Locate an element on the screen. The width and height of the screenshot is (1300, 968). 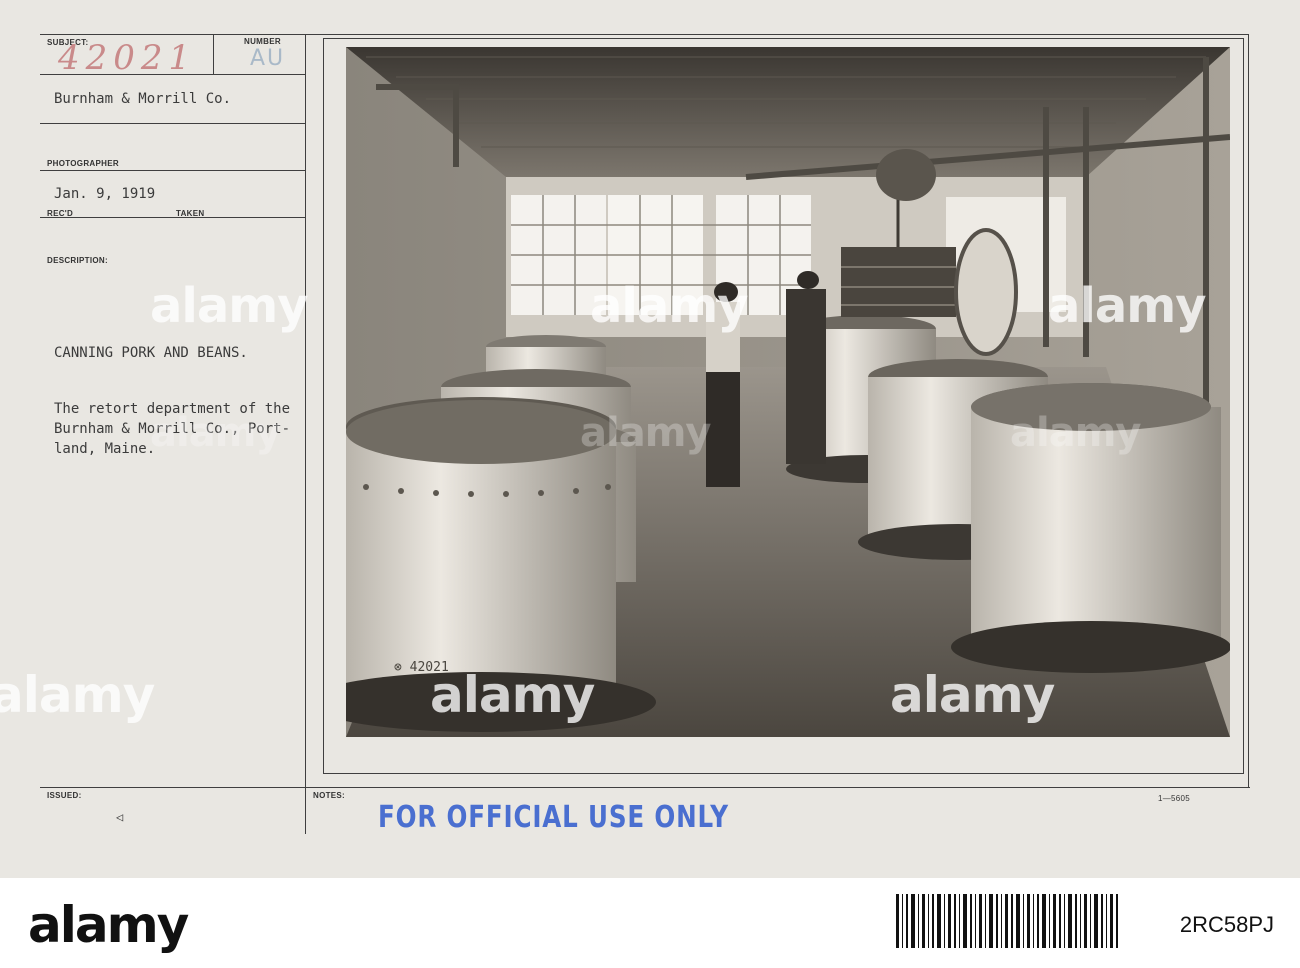
issued-mark: ◁ is located at coordinates (120, 817).